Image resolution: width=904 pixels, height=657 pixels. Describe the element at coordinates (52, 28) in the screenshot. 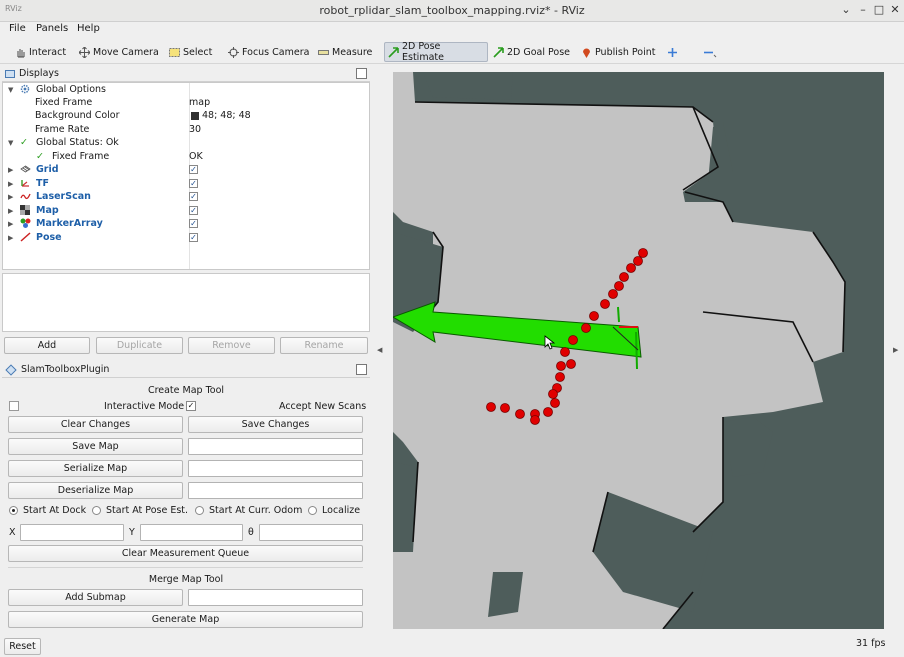

I see `menu-panels: Panels` at that location.